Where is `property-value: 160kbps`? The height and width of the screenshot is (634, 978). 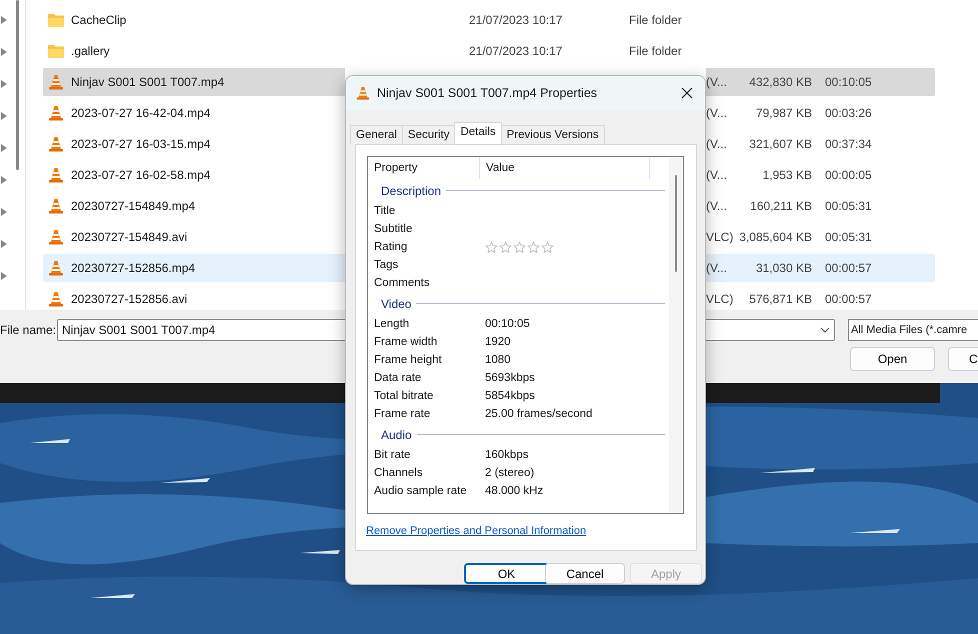
property-value: 160kbps is located at coordinates (506, 455).